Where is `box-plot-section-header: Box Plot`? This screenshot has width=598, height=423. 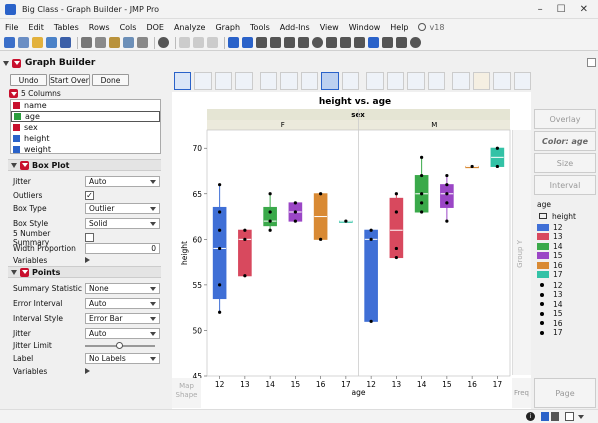 box-plot-section-header: Box Plot is located at coordinates (84, 165).